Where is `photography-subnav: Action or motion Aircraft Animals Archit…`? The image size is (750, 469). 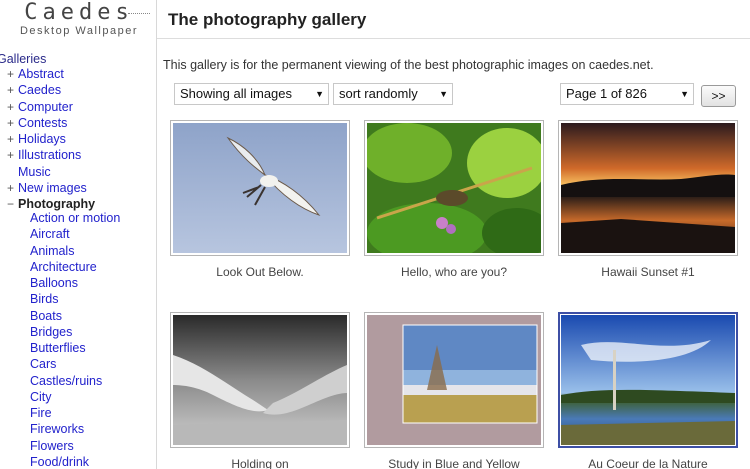
photography-subnav: Action or motion Aircraft Animals Archit… is located at coordinates (75, 339).